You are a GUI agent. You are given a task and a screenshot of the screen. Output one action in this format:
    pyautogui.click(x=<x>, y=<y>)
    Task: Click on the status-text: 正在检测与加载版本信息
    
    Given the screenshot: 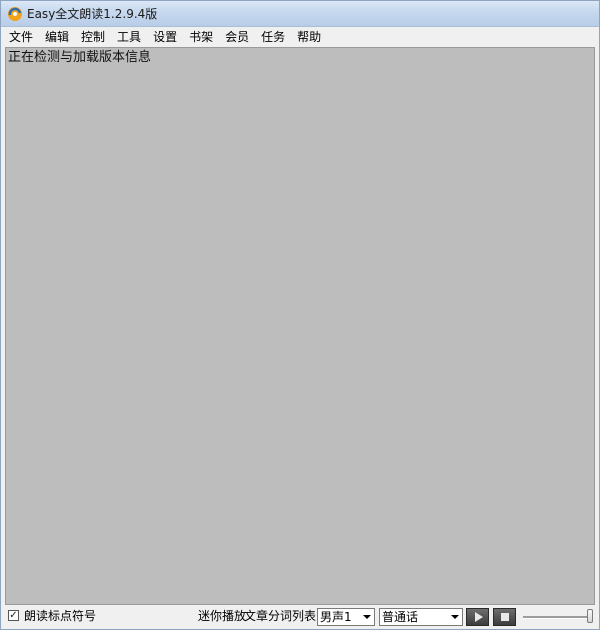 What is the action you would take?
    pyautogui.click(x=80, y=57)
    